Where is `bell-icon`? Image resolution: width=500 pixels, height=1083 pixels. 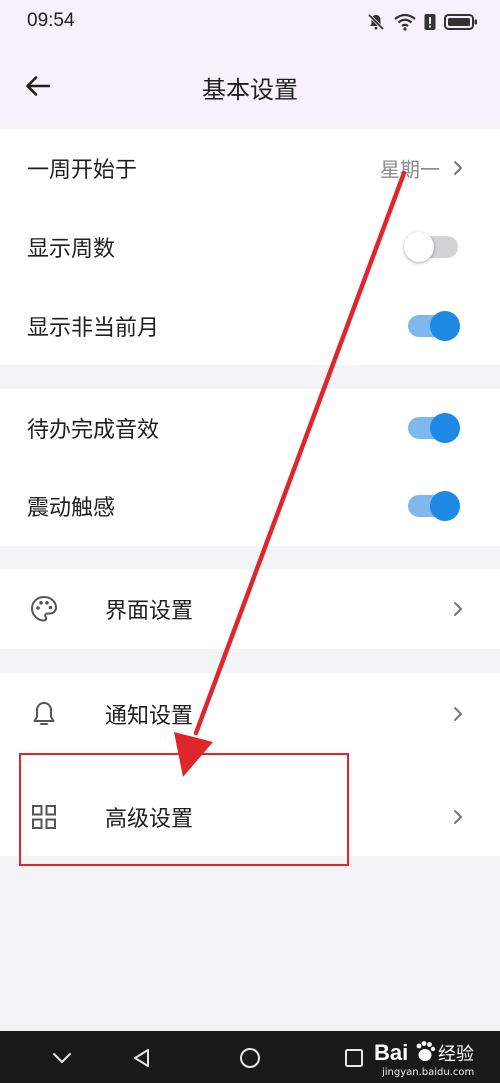 bell-icon is located at coordinates (44, 714).